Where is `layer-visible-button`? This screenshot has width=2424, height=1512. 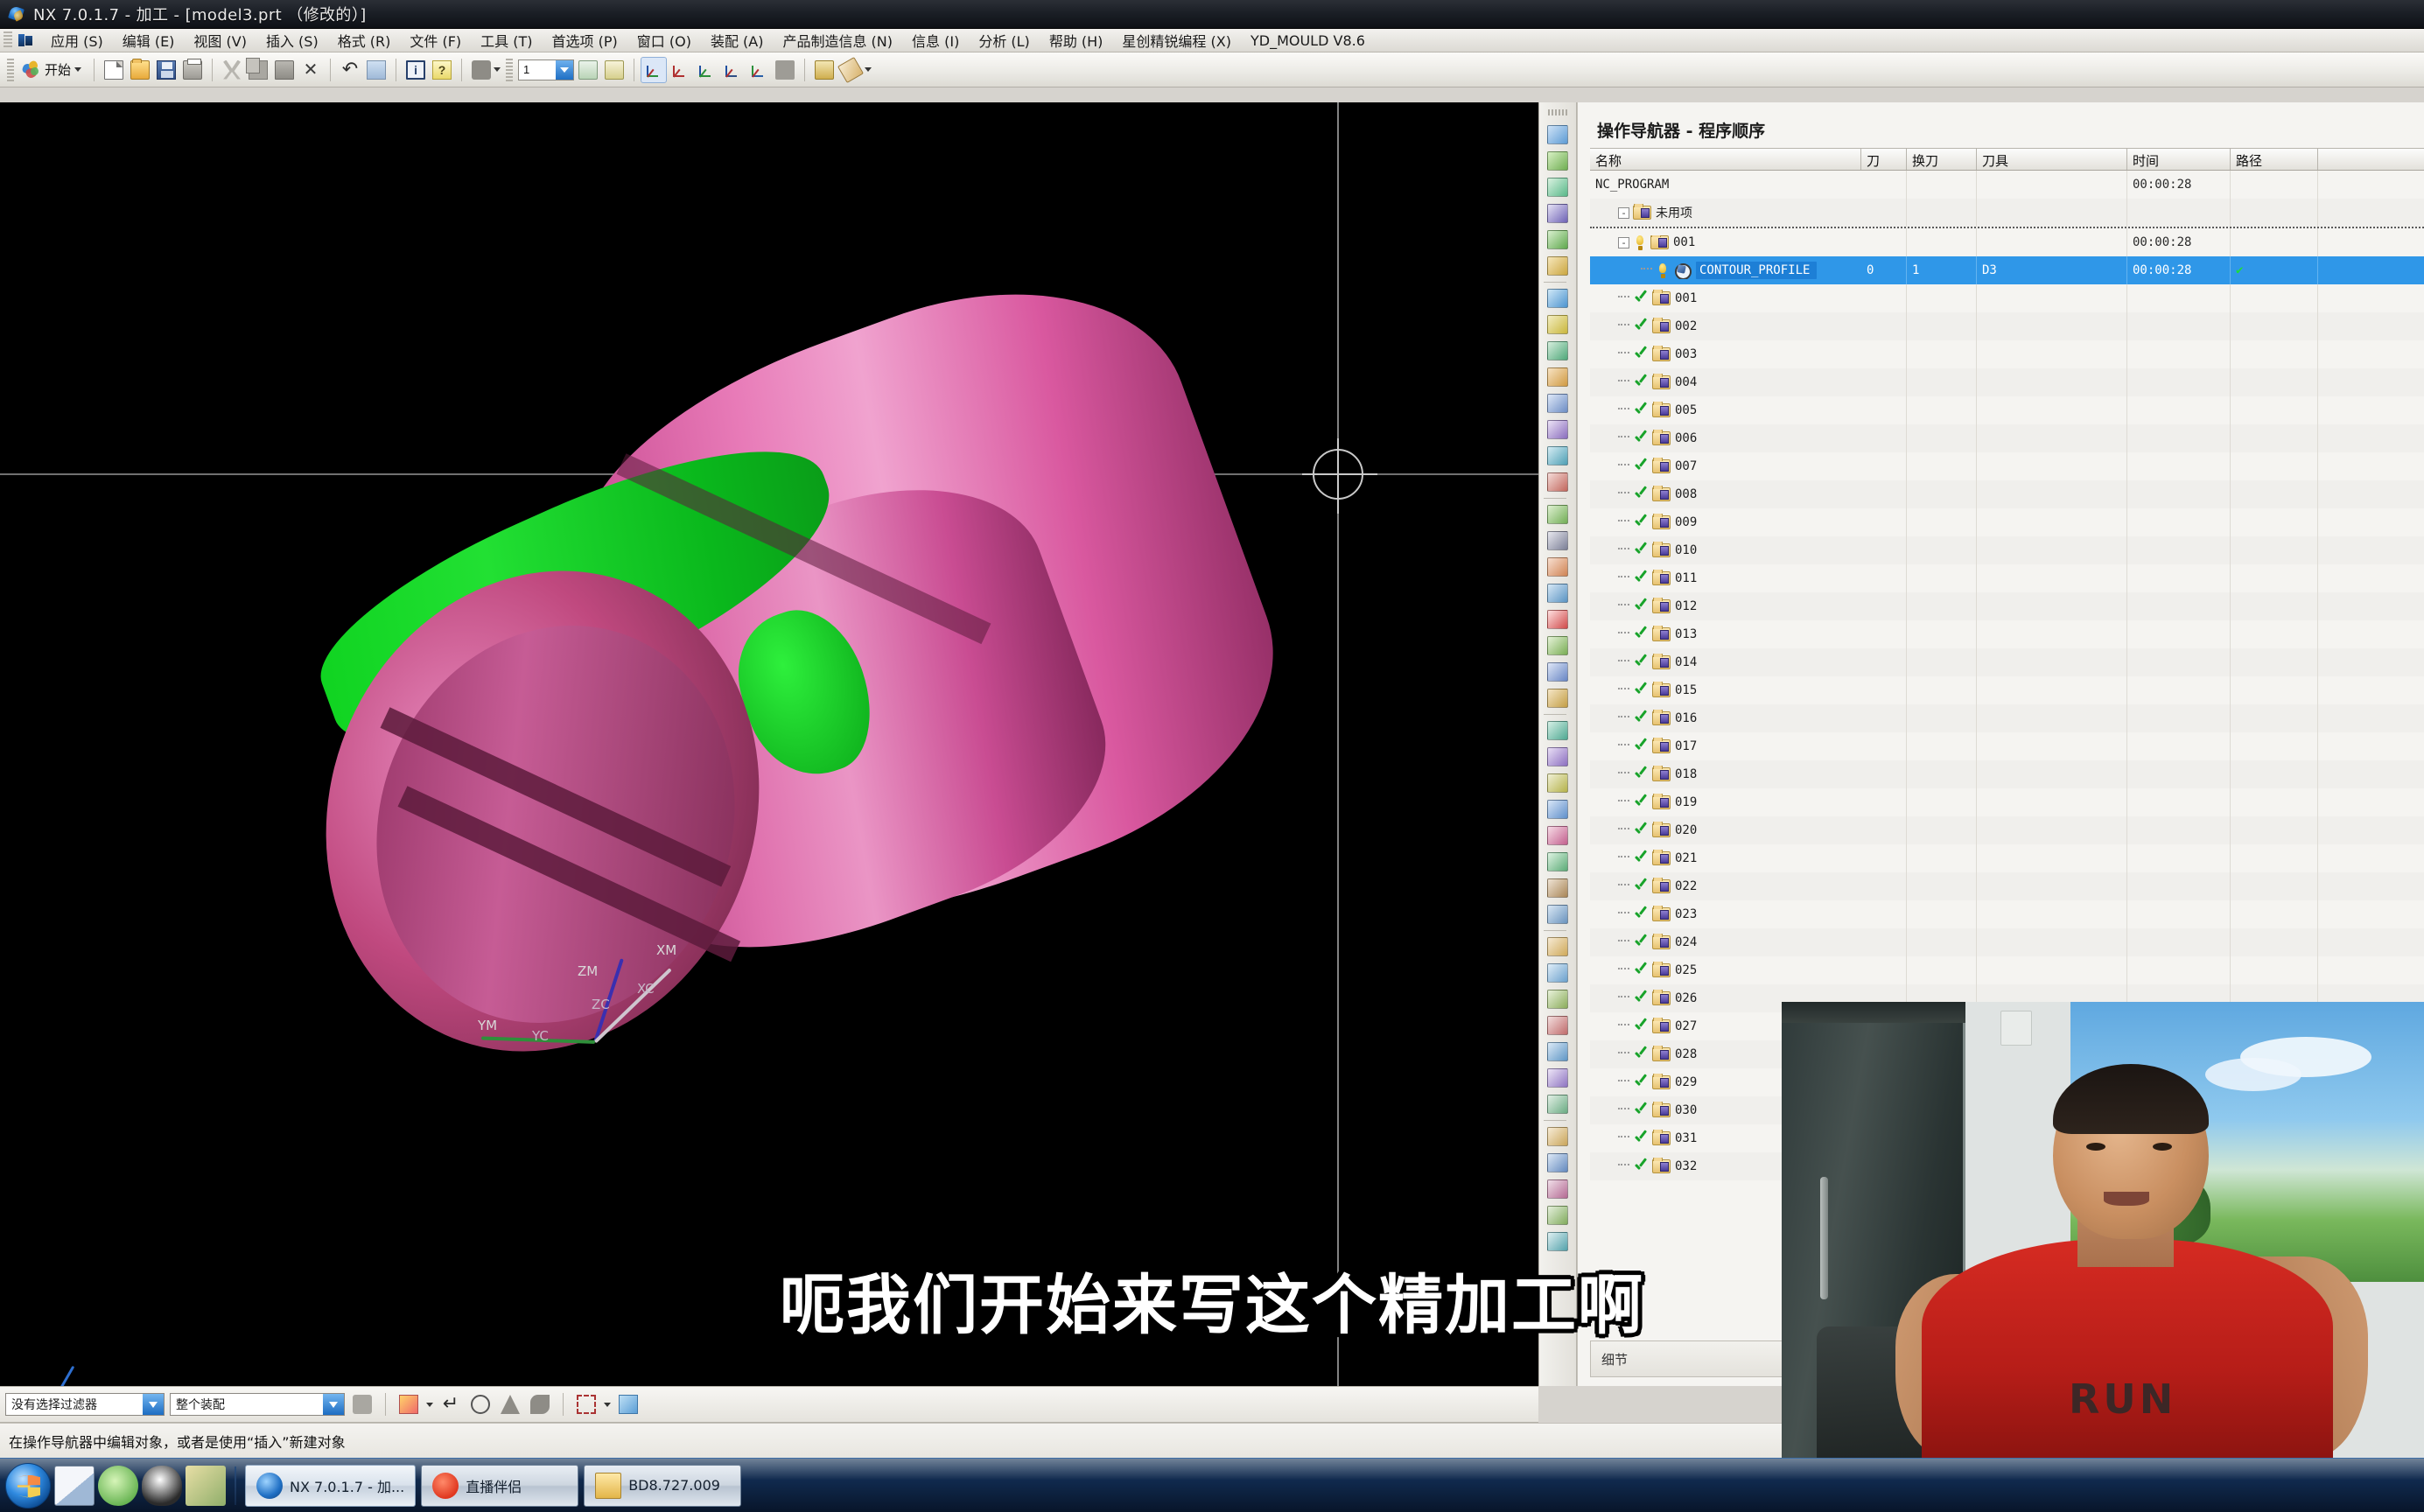
layer-visible-button is located at coordinates (614, 70).